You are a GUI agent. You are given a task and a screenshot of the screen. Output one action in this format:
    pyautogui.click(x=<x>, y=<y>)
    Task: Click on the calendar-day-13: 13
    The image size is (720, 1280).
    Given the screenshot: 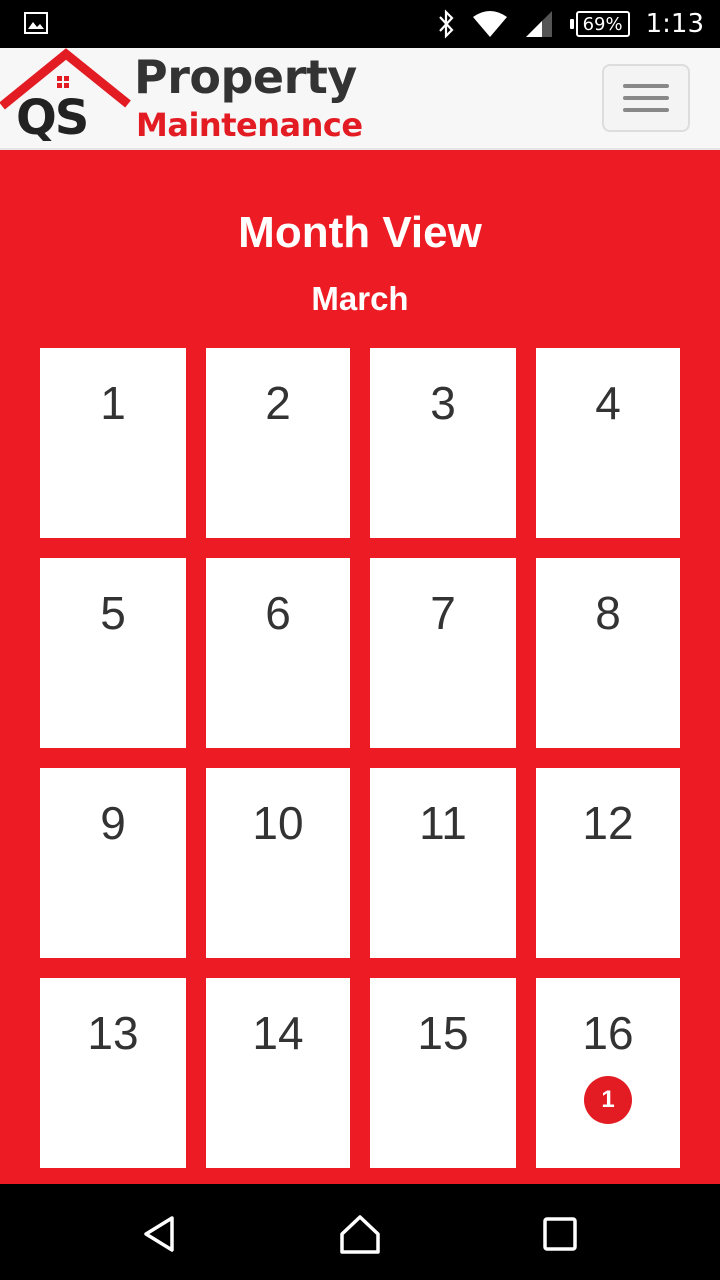 What is the action you would take?
    pyautogui.click(x=113, y=1073)
    